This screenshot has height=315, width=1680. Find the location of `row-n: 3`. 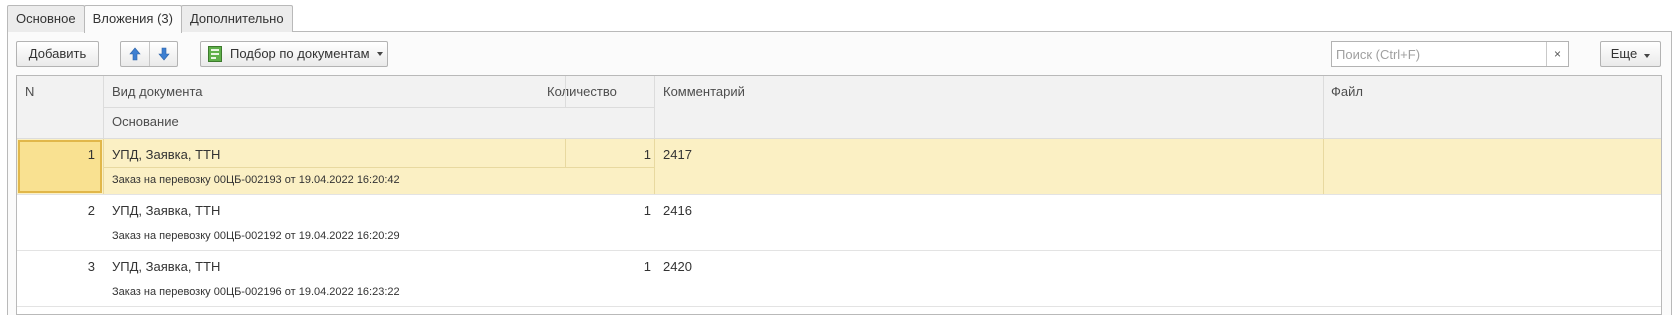

row-n: 3 is located at coordinates (91, 266).